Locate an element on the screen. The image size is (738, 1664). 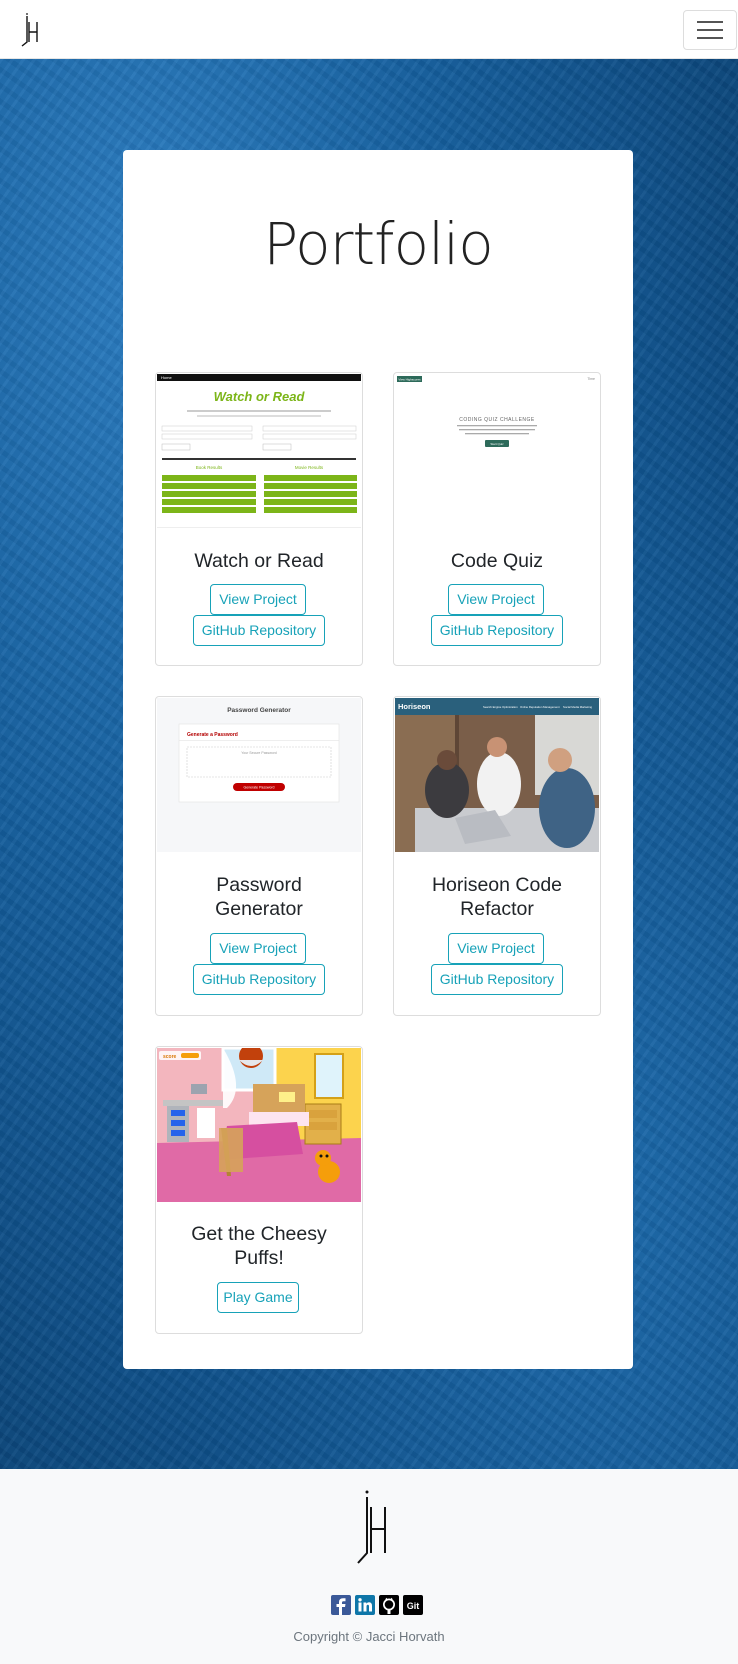
git-icon-label: Git is located at coordinates (413, 1606).